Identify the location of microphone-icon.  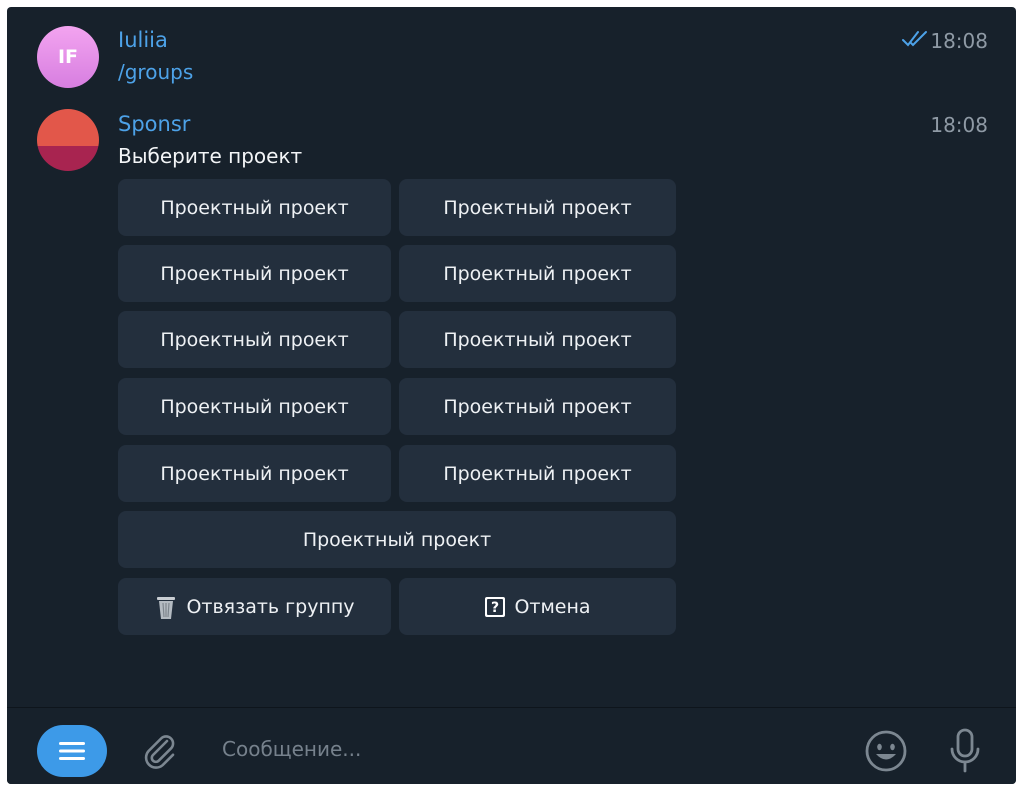
(965, 750).